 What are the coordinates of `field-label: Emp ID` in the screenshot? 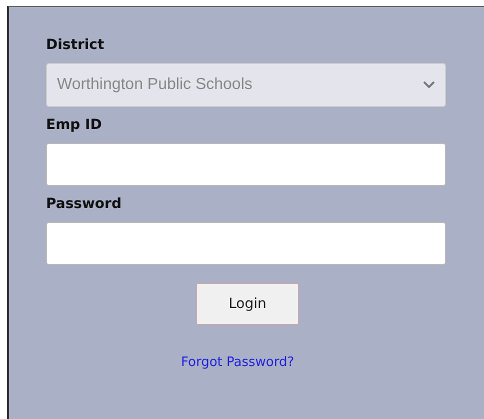 It's located at (74, 126).